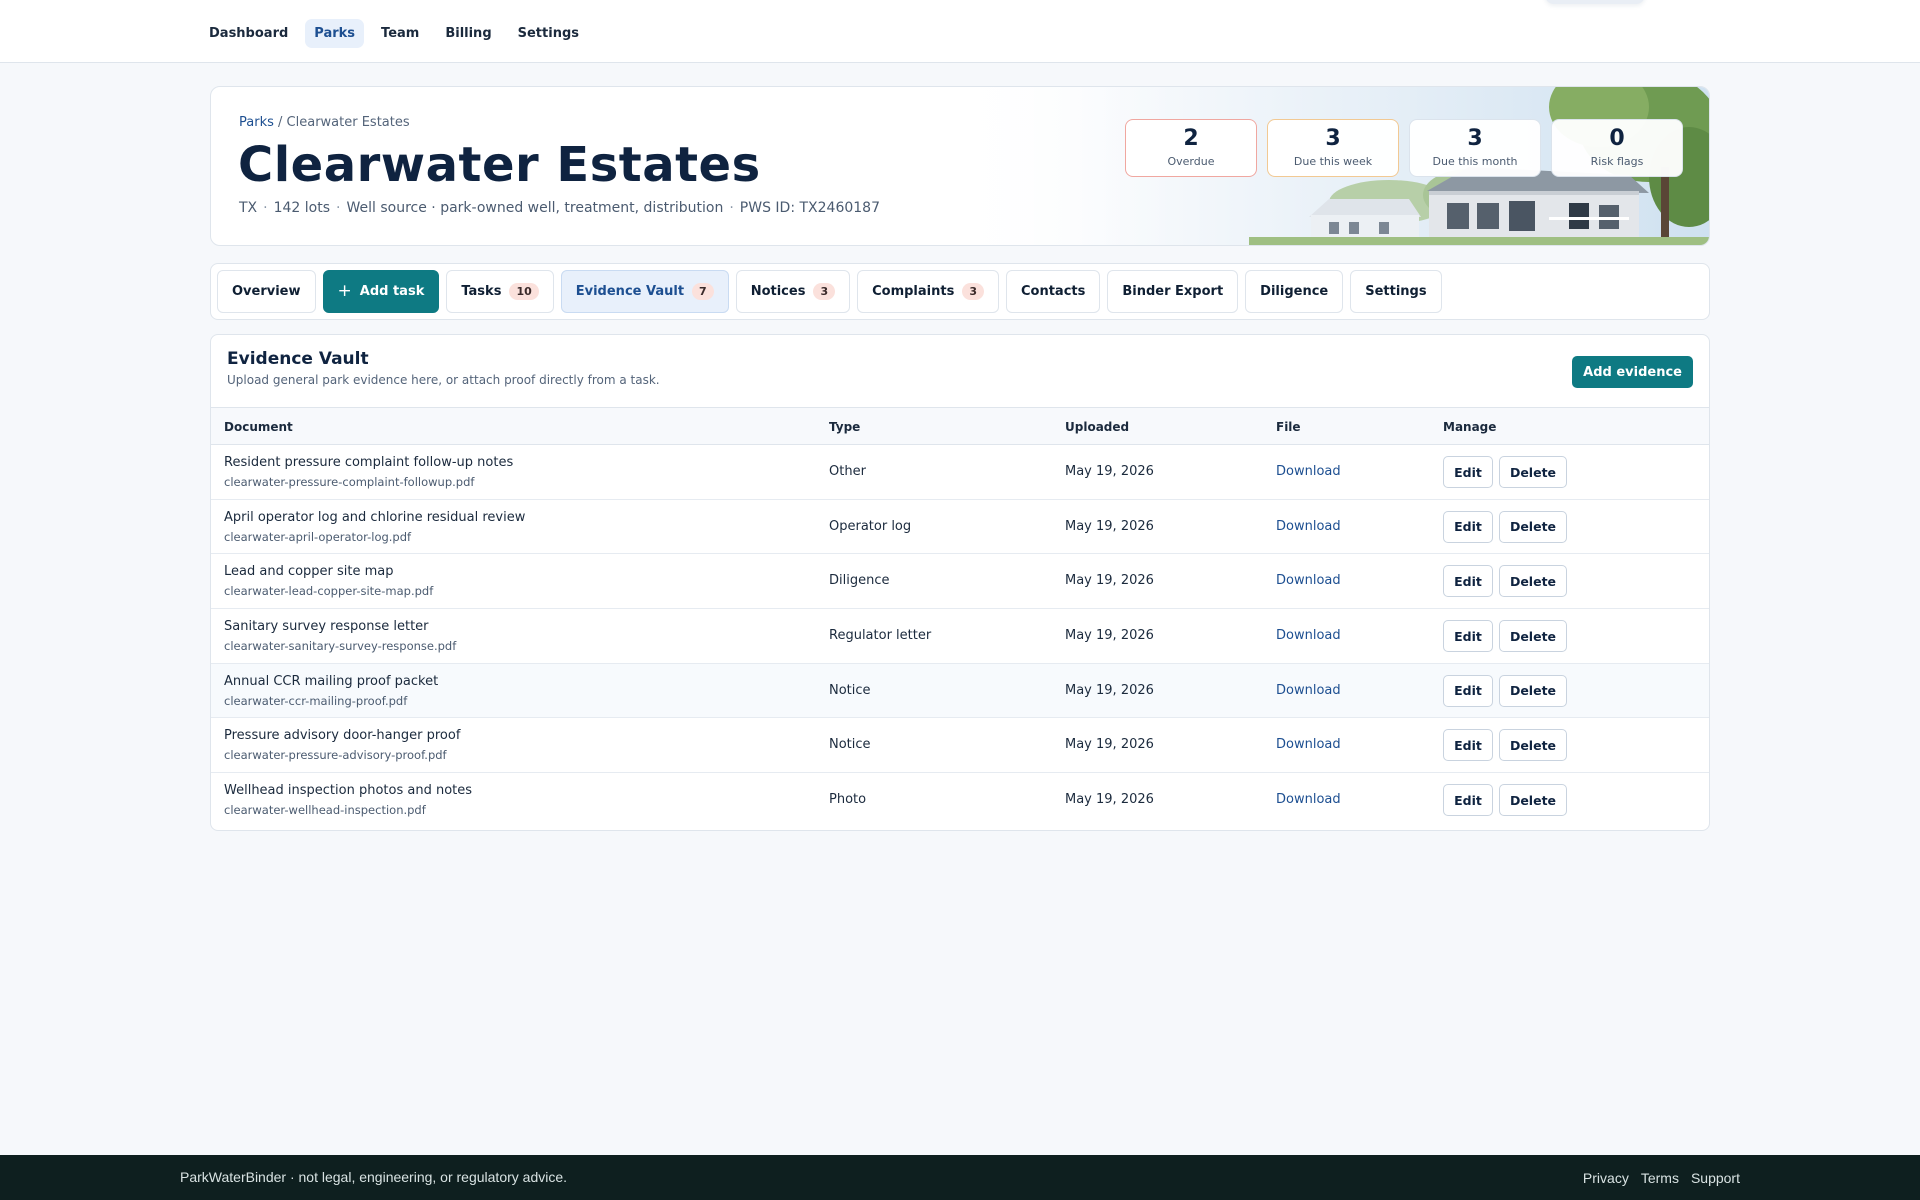  Describe the element at coordinates (1617, 148) in the screenshot. I see `stat-risk-flags: 0 Risk flags` at that location.